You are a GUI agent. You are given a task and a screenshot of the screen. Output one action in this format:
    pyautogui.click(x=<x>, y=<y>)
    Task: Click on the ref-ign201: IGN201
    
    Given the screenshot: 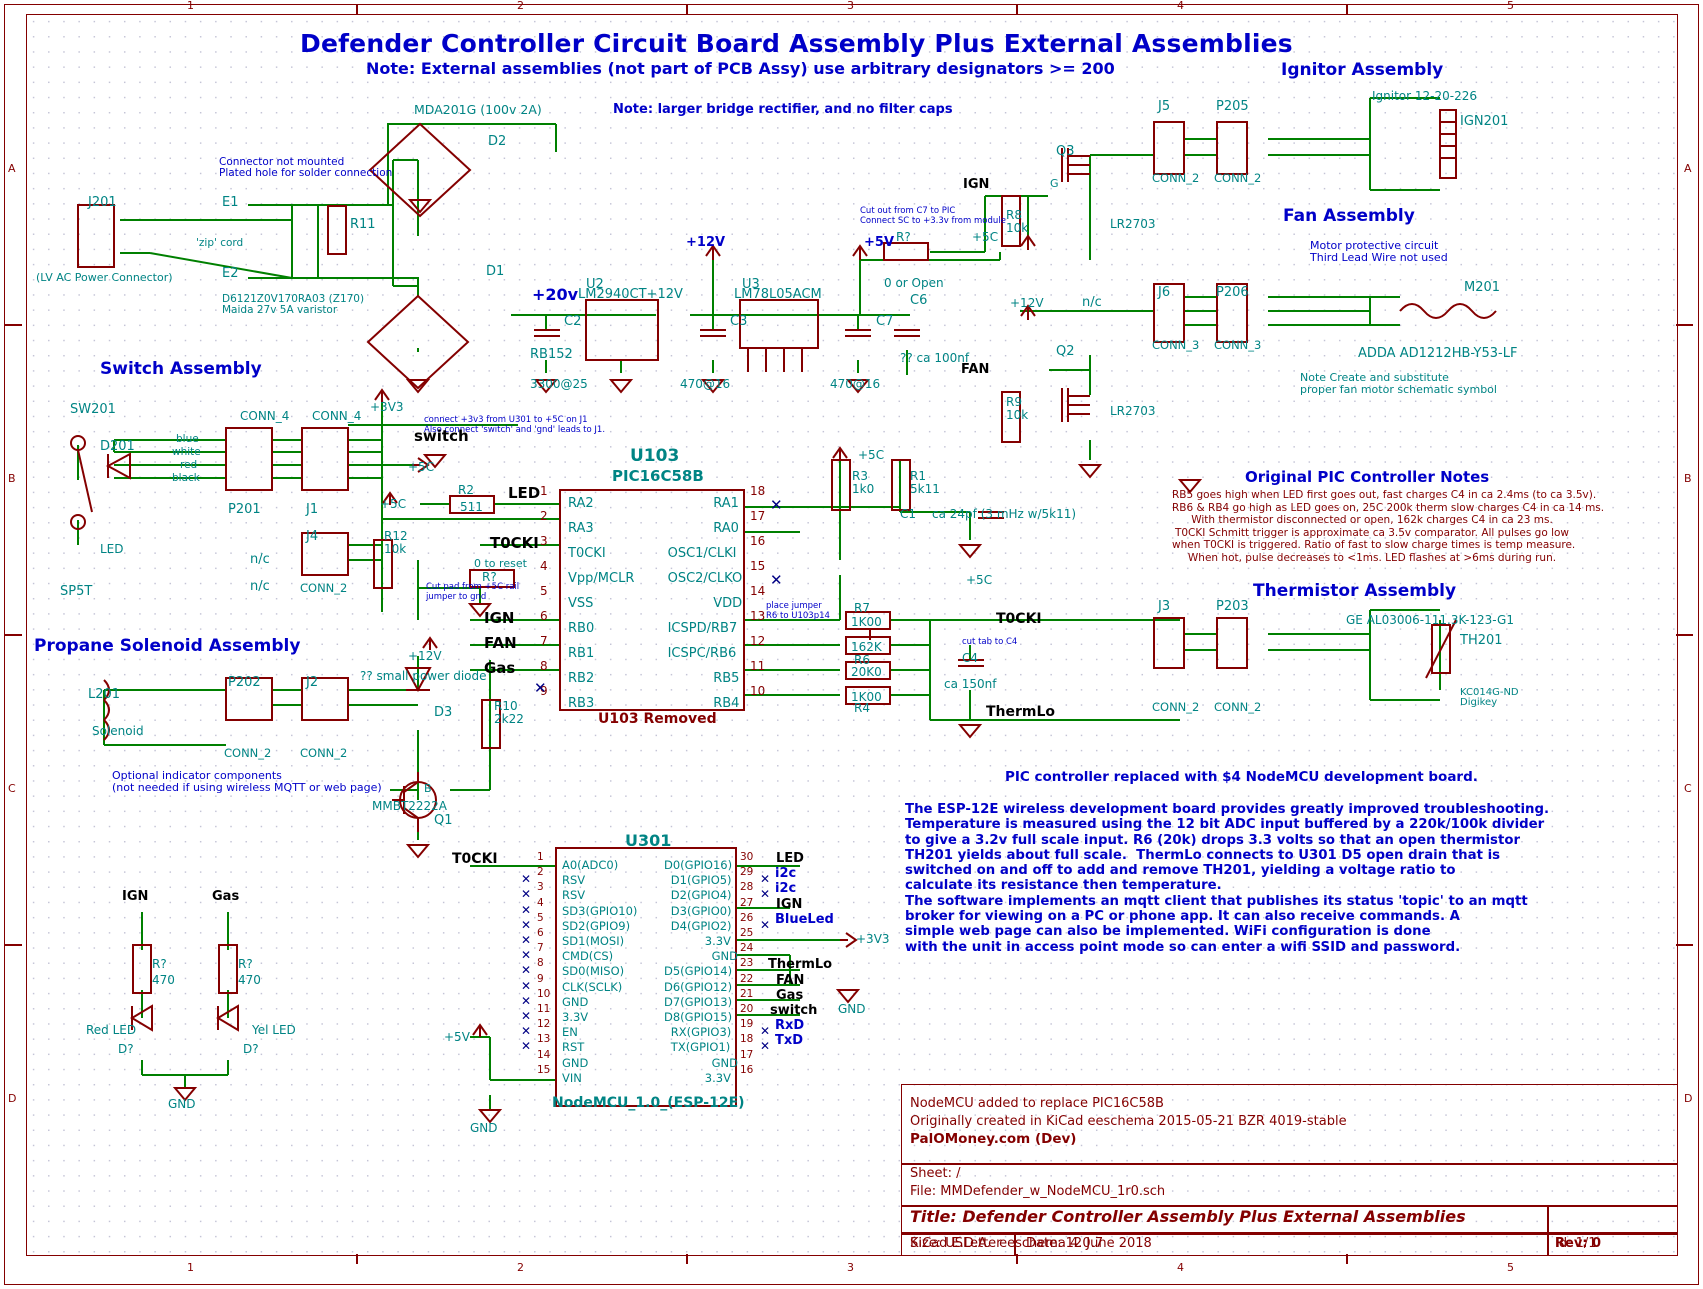 What is the action you would take?
    pyautogui.click(x=1484, y=121)
    